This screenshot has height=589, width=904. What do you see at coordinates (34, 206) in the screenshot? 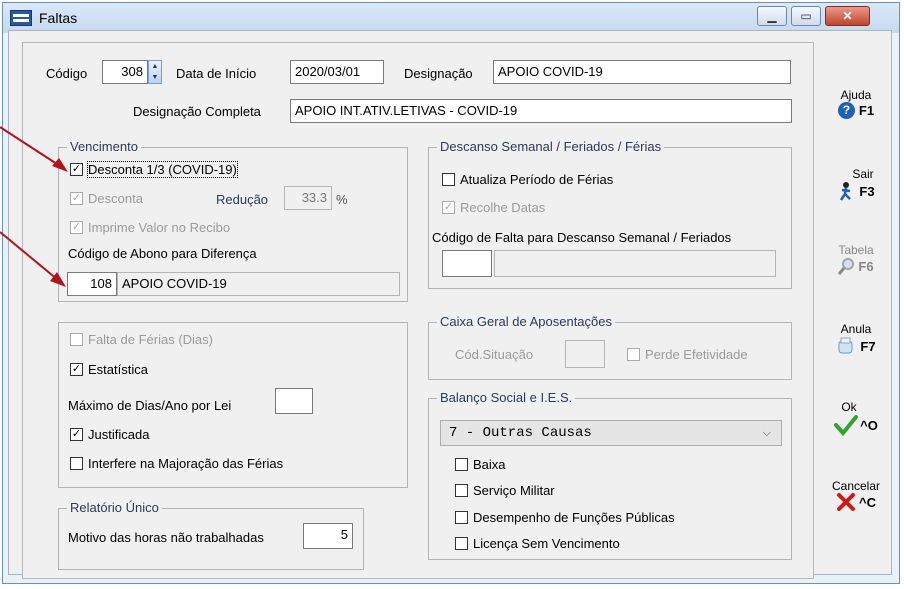
I see `annotation-arrows` at bounding box center [34, 206].